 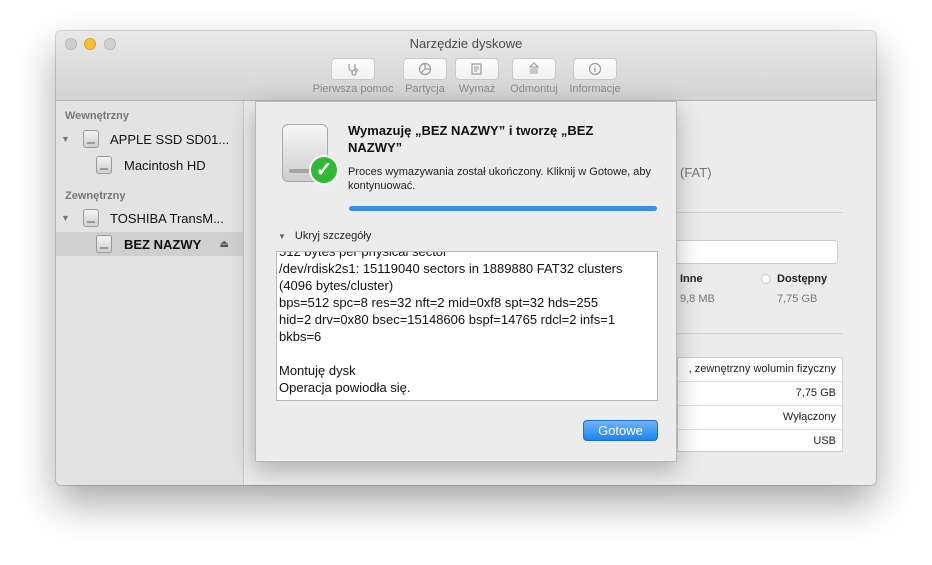 What do you see at coordinates (757, 252) in the screenshot?
I see `usage-bar` at bounding box center [757, 252].